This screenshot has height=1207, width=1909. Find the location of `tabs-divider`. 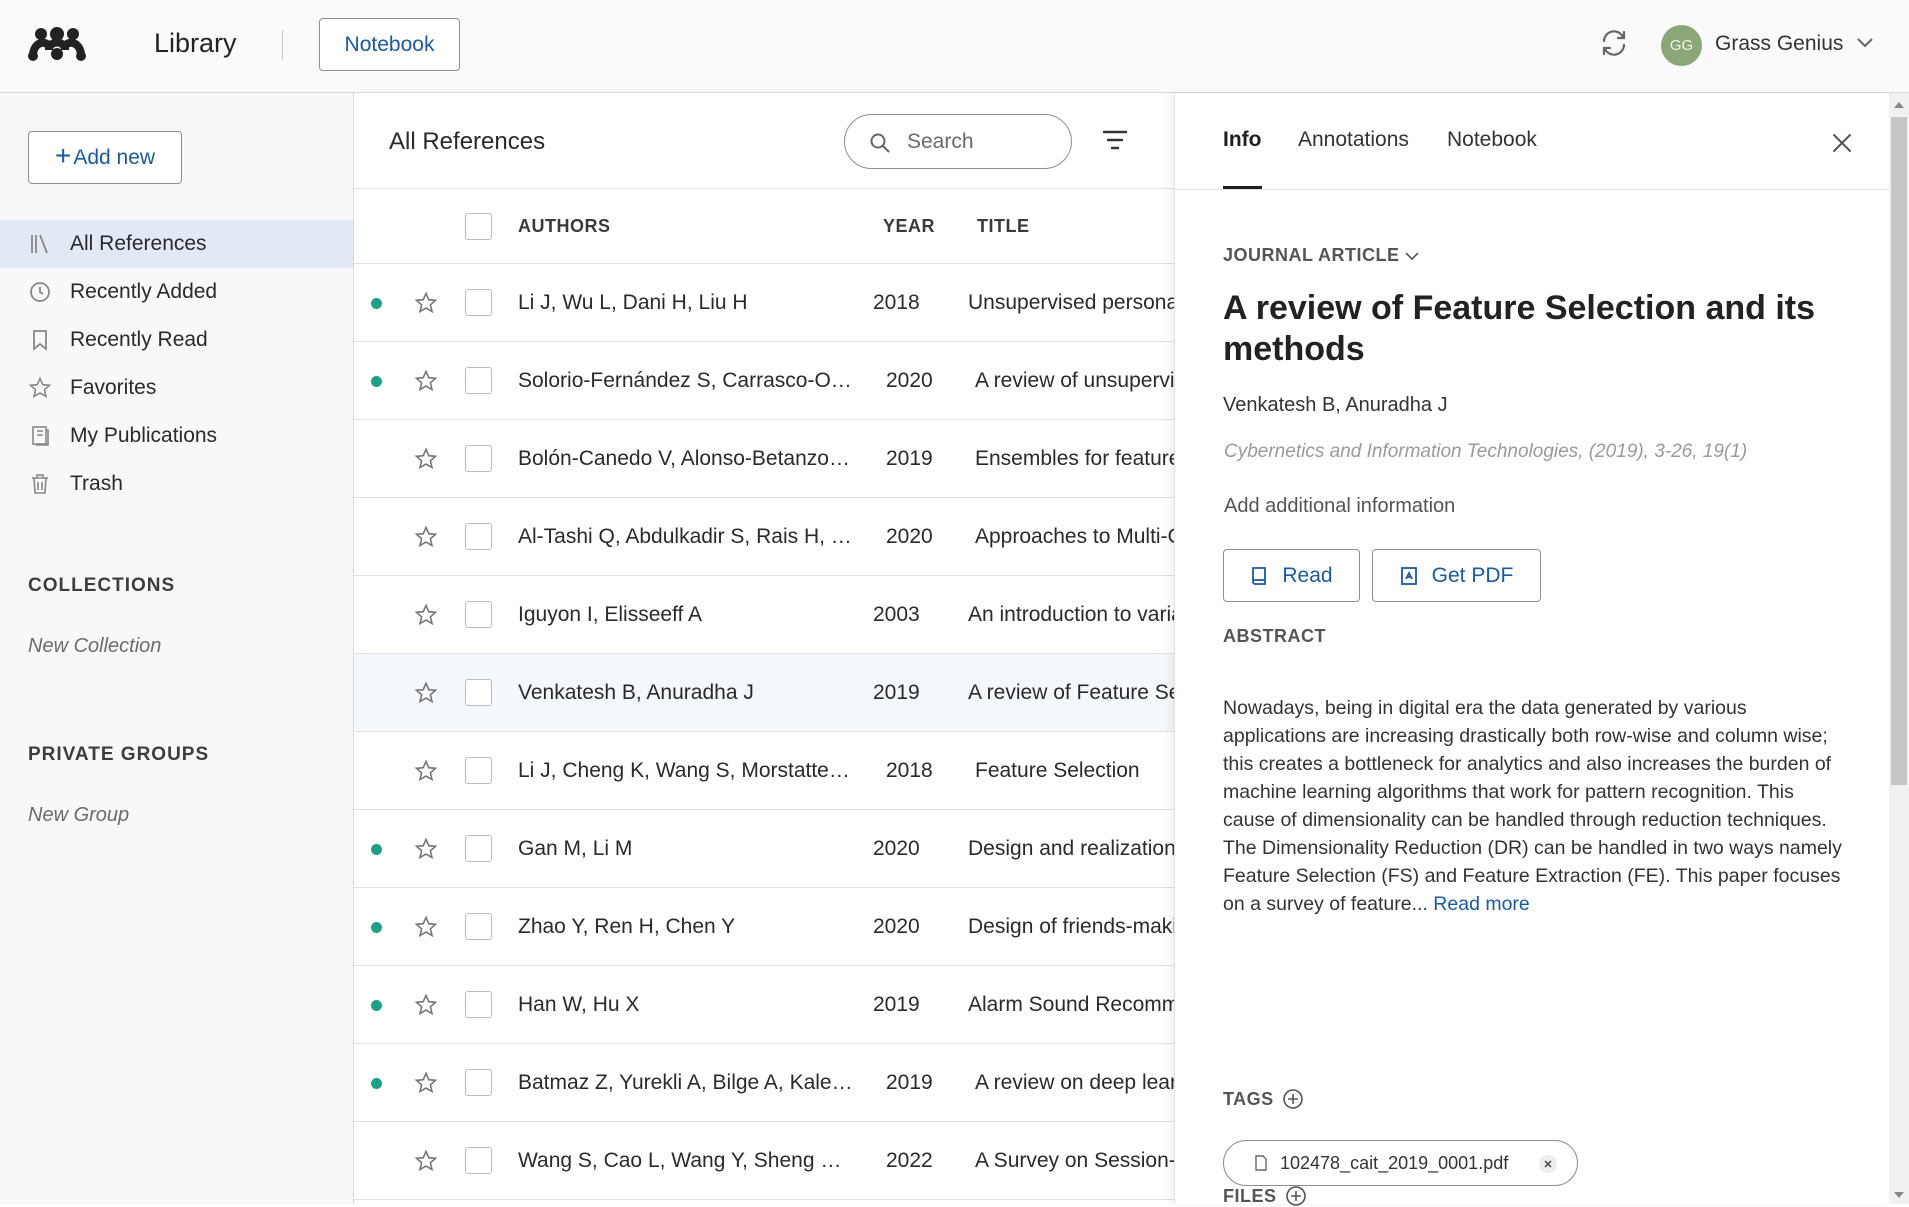

tabs-divider is located at coordinates (1532, 189).